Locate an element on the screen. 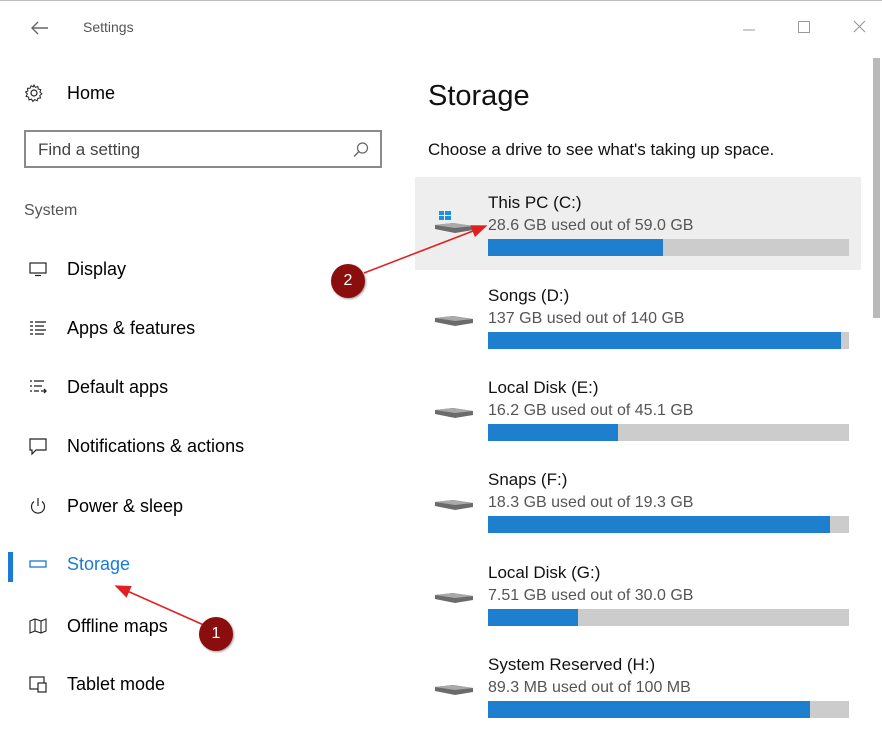 The width and height of the screenshot is (882, 732). maximize-button is located at coordinates (804, 26).